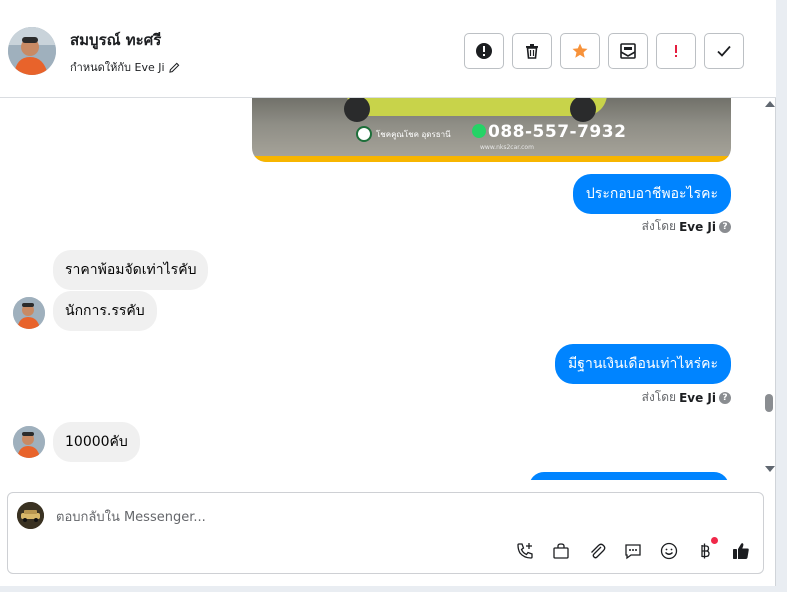 The width and height of the screenshot is (787, 592). I want to click on check-icon, so click(724, 51).